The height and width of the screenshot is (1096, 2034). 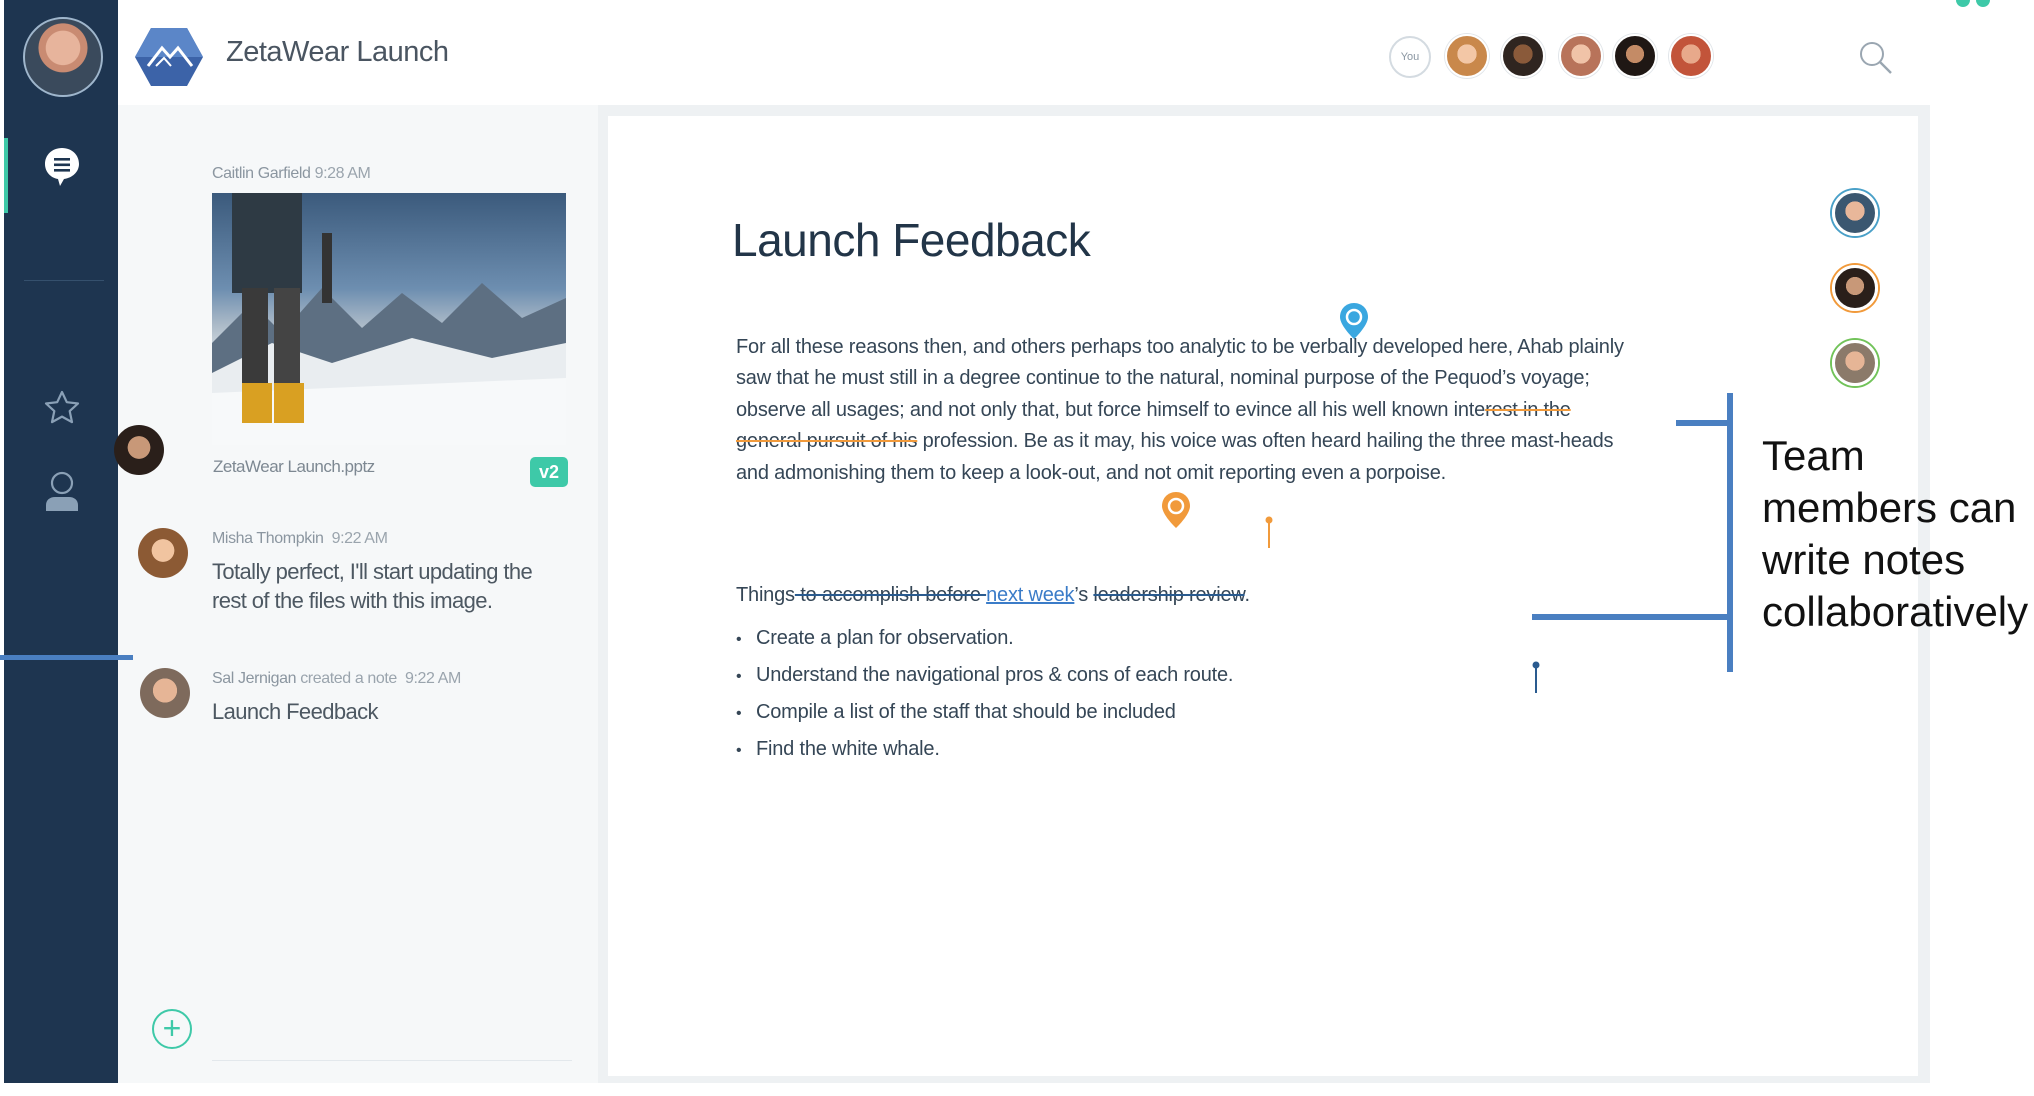 I want to click on chat-bubble-icon, so click(x=62, y=167).